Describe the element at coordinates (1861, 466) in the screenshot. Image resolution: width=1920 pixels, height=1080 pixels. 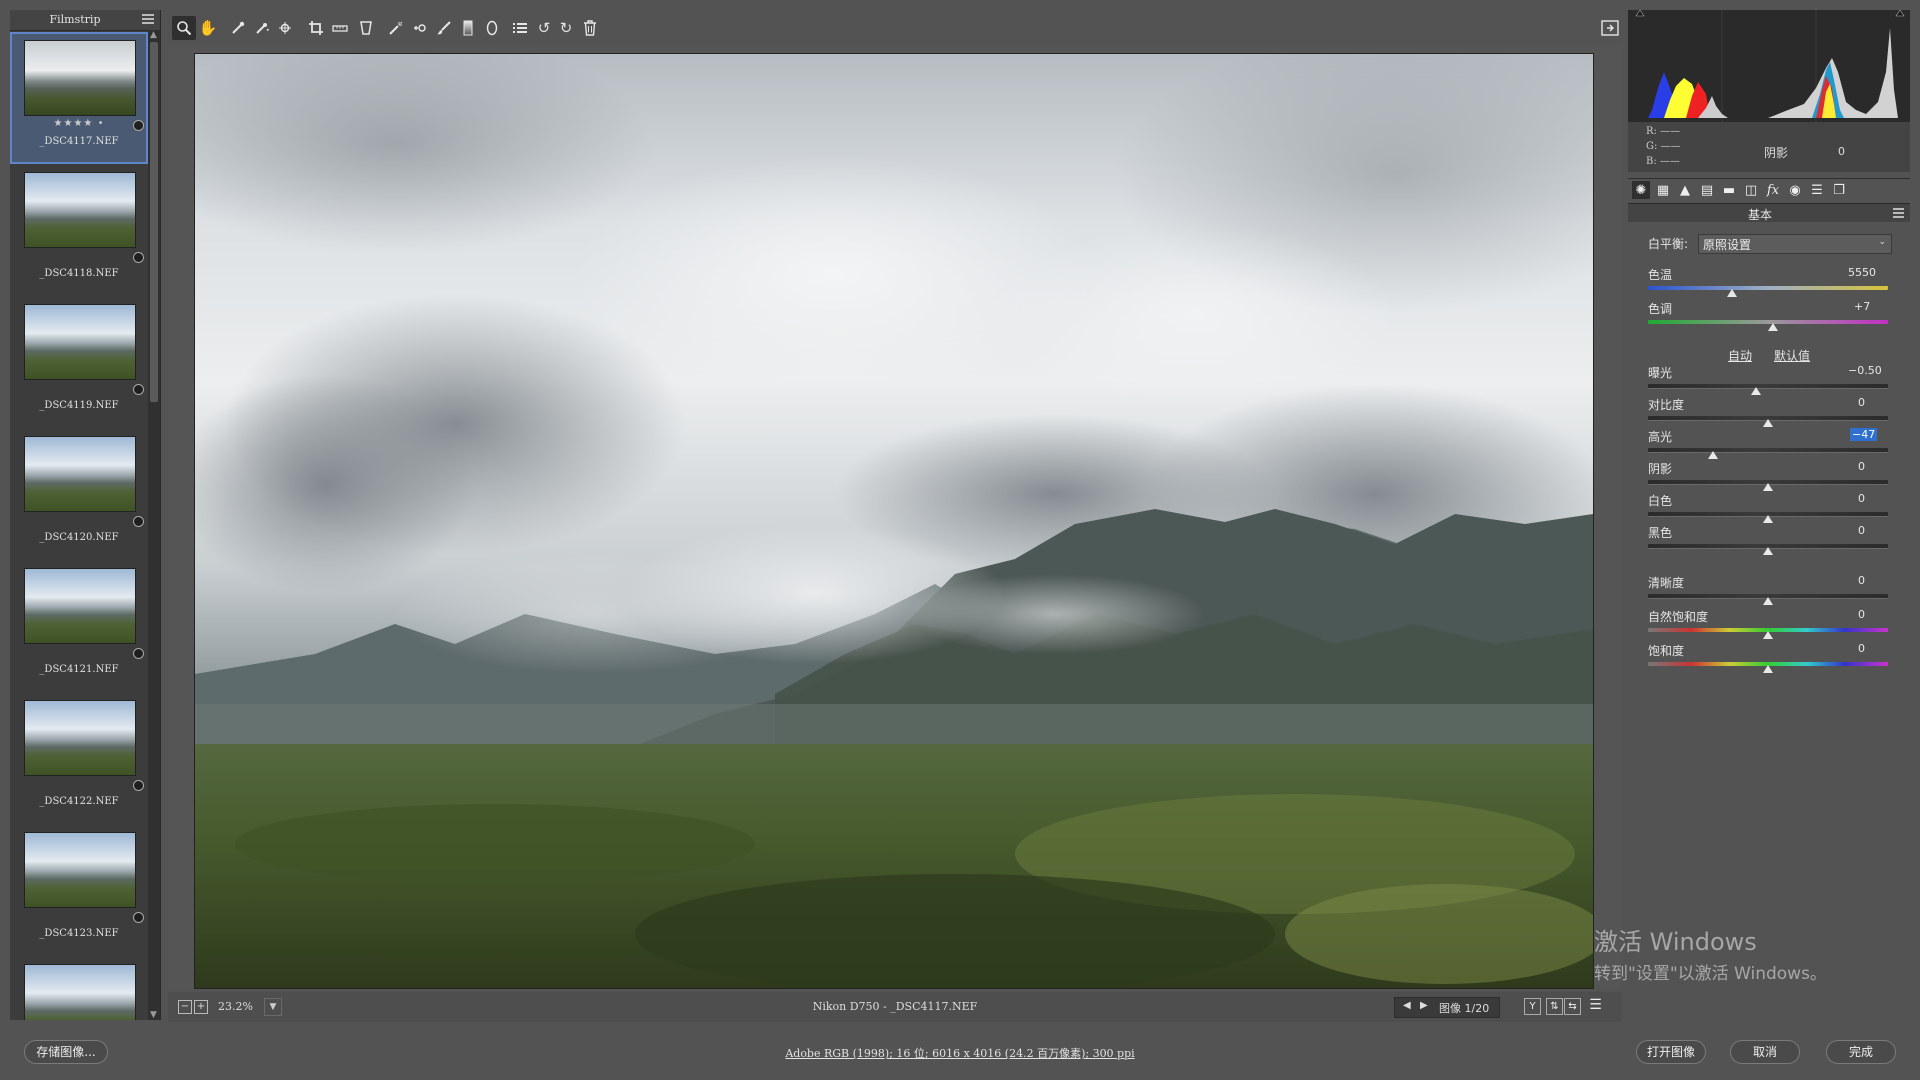
I see `shadows-value: 0` at that location.